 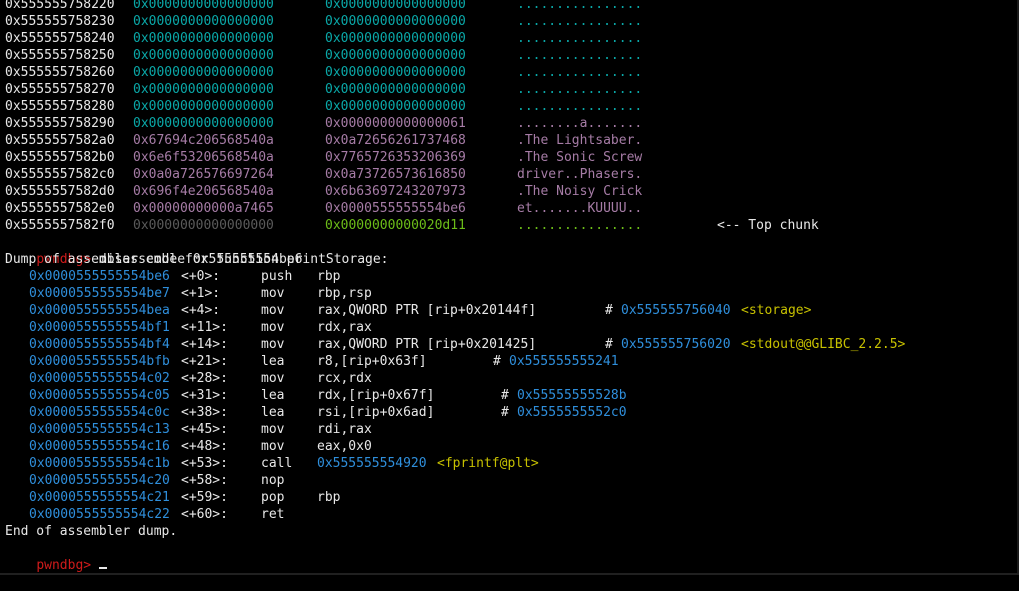 I want to click on asm-address: 0x0000555555554bfb, so click(x=99, y=361).